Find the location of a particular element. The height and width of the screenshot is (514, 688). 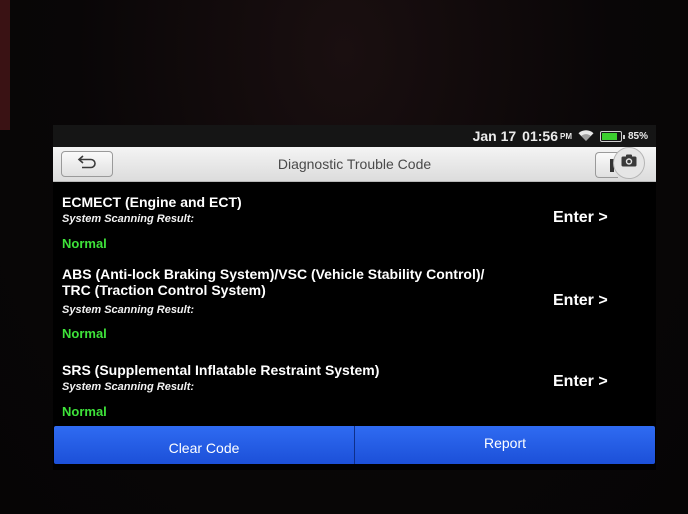

battery-icon is located at coordinates (612, 136).